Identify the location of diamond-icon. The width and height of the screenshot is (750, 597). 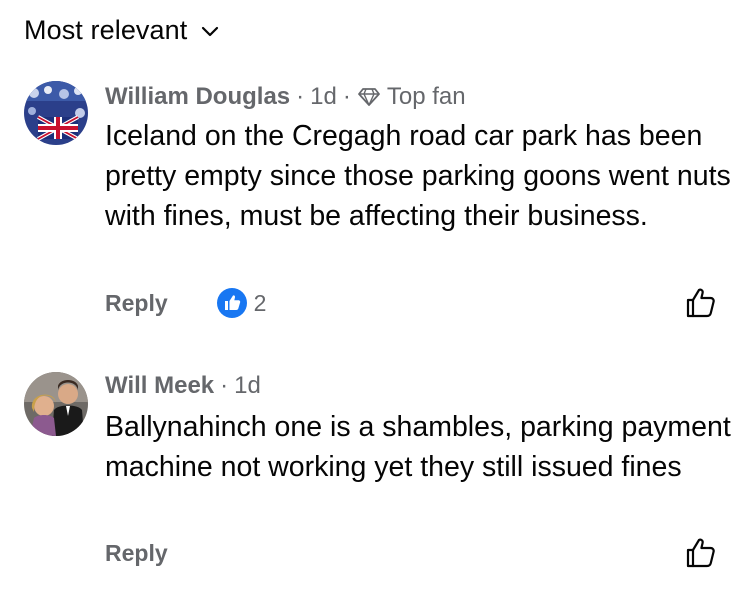
(368, 97).